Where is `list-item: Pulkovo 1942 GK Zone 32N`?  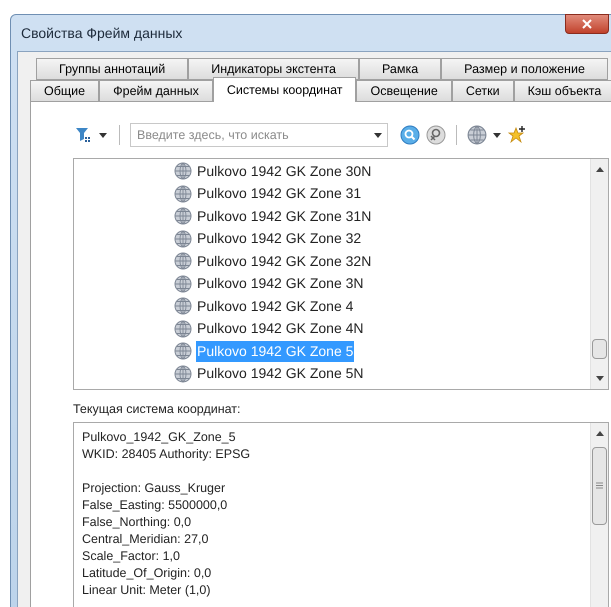
list-item: Pulkovo 1942 GK Zone 32N is located at coordinates (284, 261).